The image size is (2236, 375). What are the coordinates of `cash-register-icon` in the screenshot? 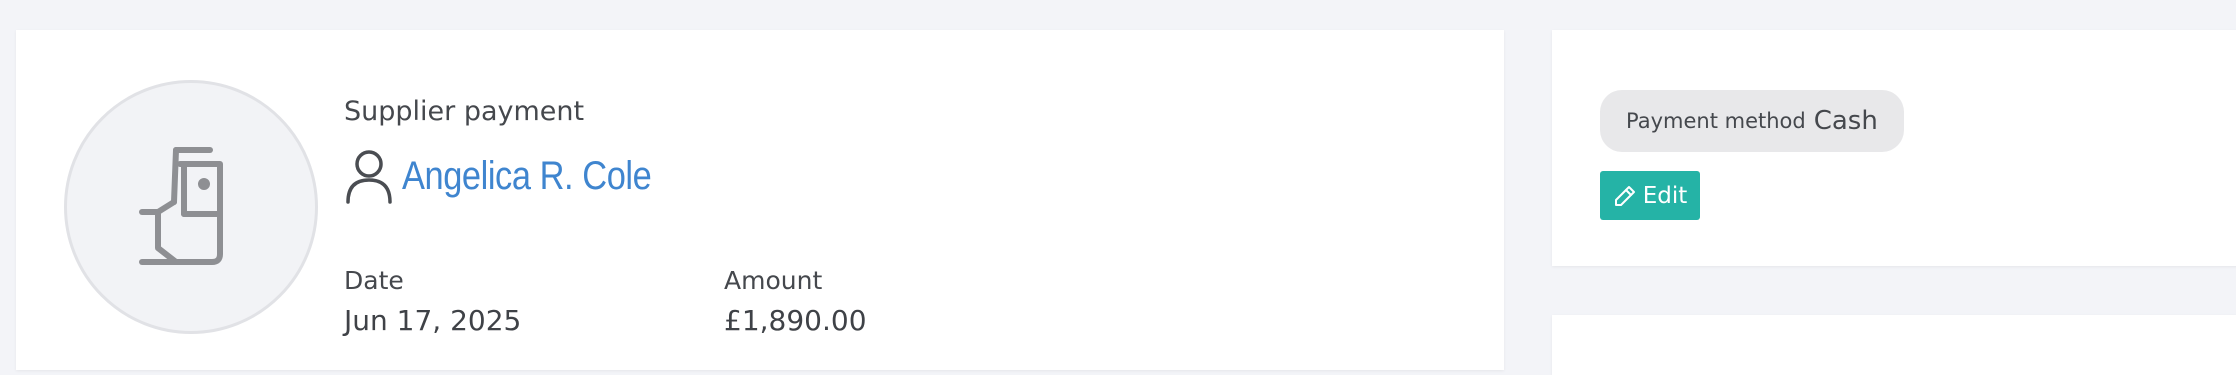 It's located at (181, 206).